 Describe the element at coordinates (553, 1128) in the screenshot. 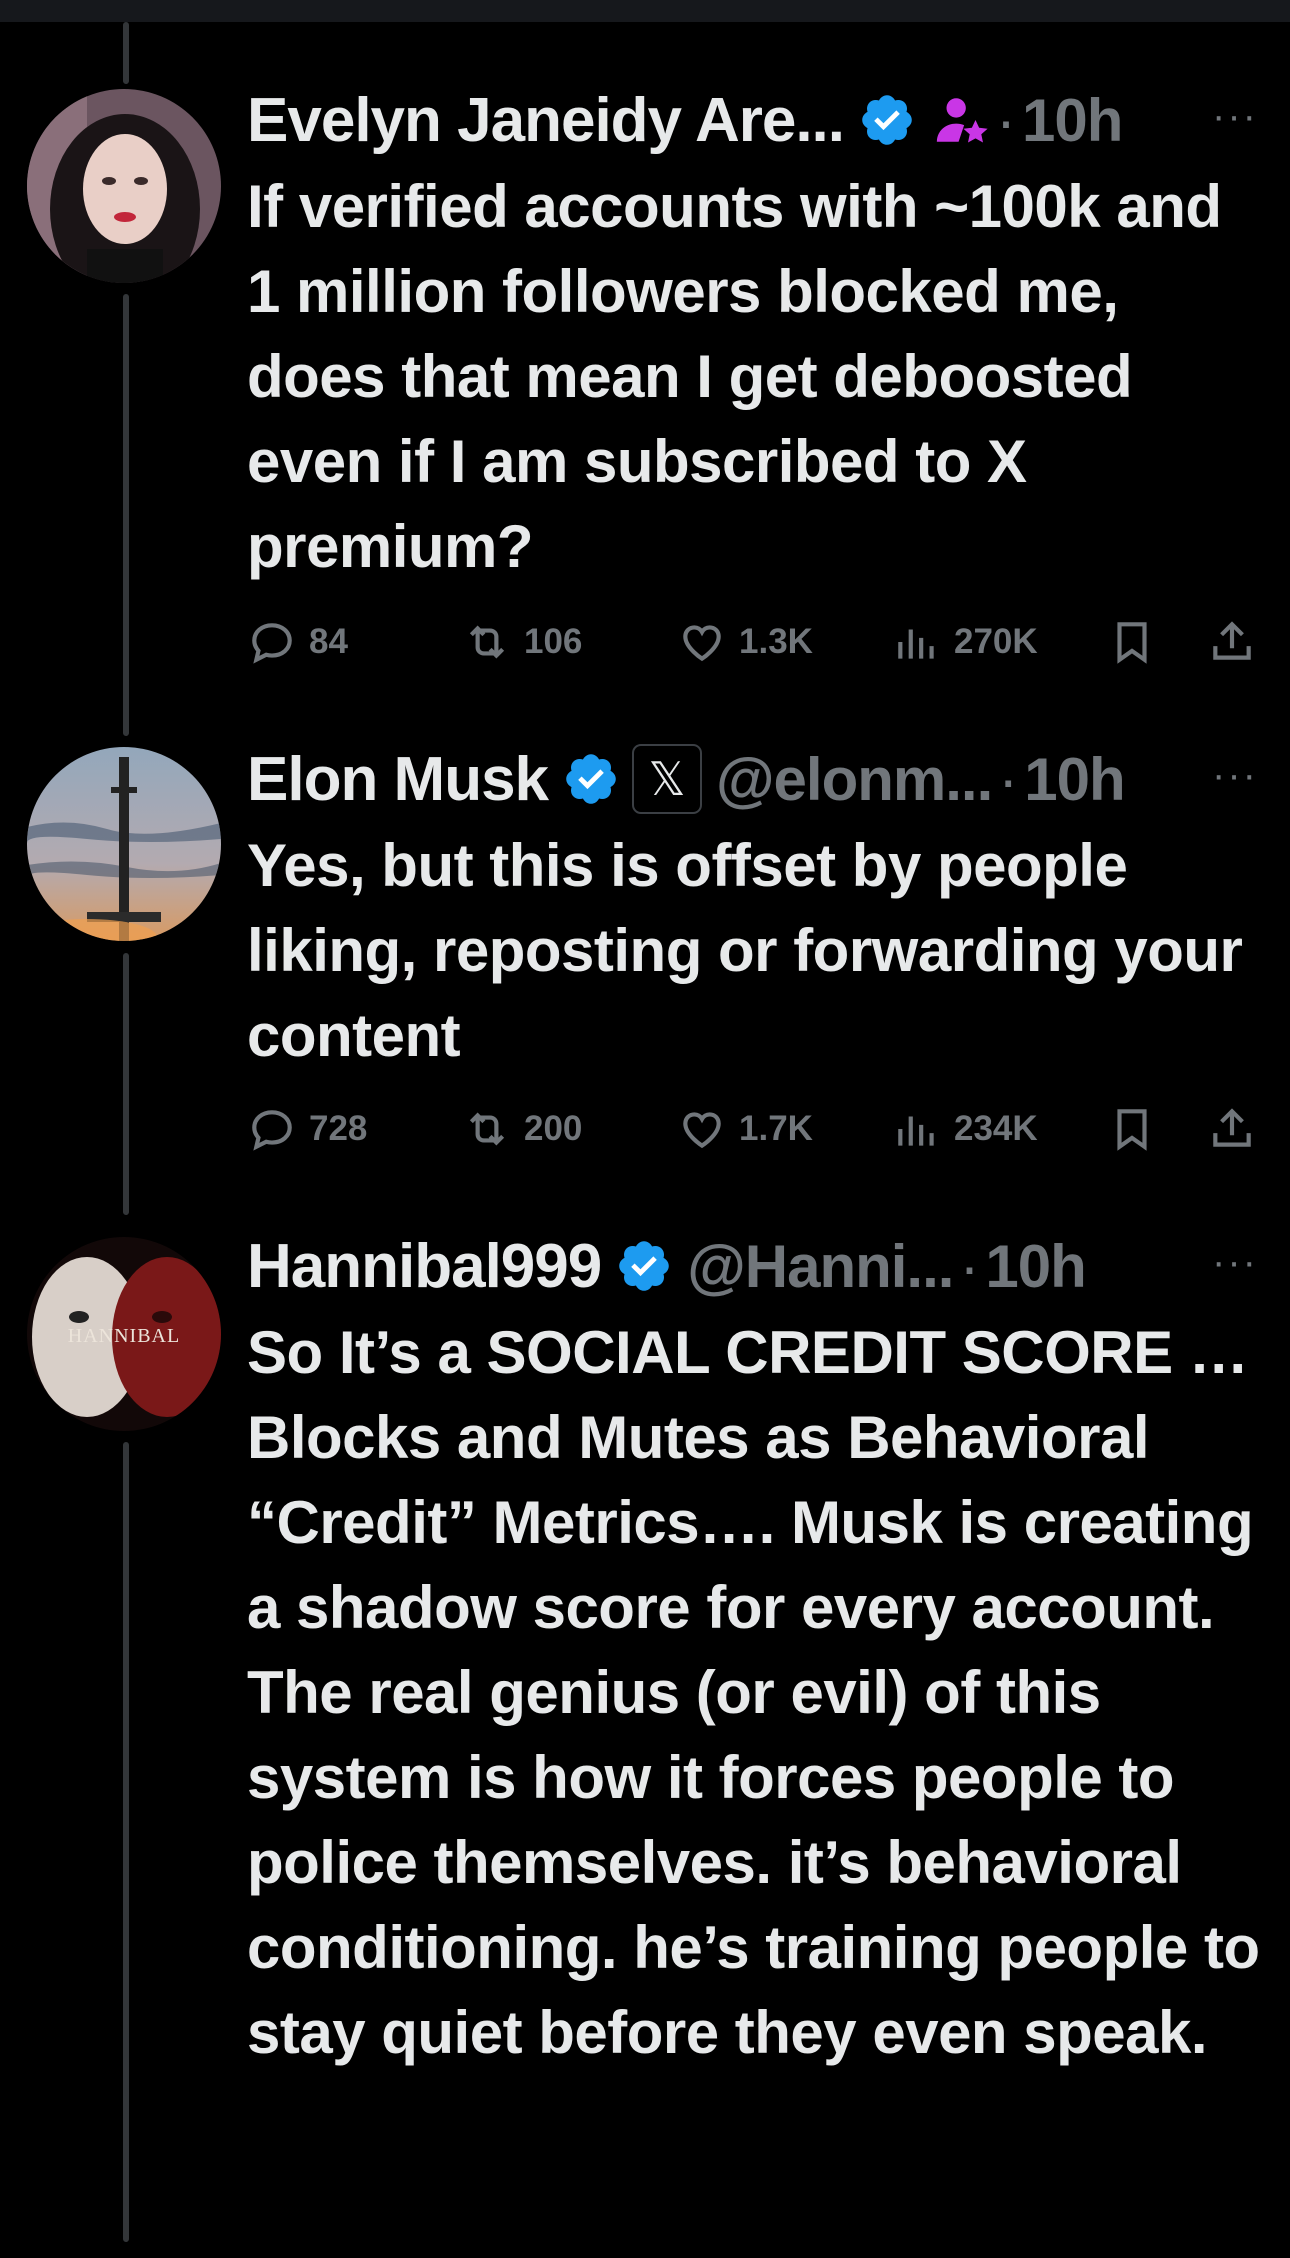

I see `repost-count: 200` at that location.